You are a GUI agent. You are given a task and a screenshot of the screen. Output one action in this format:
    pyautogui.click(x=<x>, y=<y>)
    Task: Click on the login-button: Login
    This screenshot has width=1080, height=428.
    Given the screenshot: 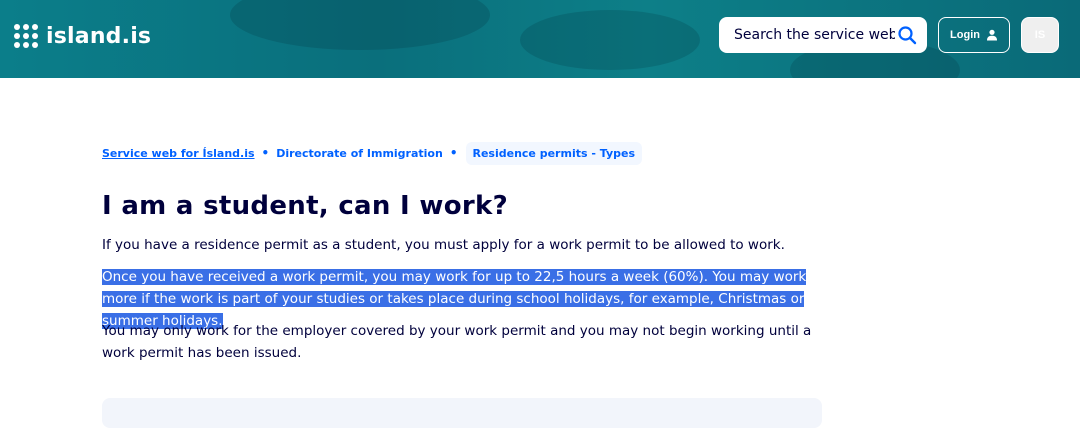 What is the action you would take?
    pyautogui.click(x=974, y=35)
    